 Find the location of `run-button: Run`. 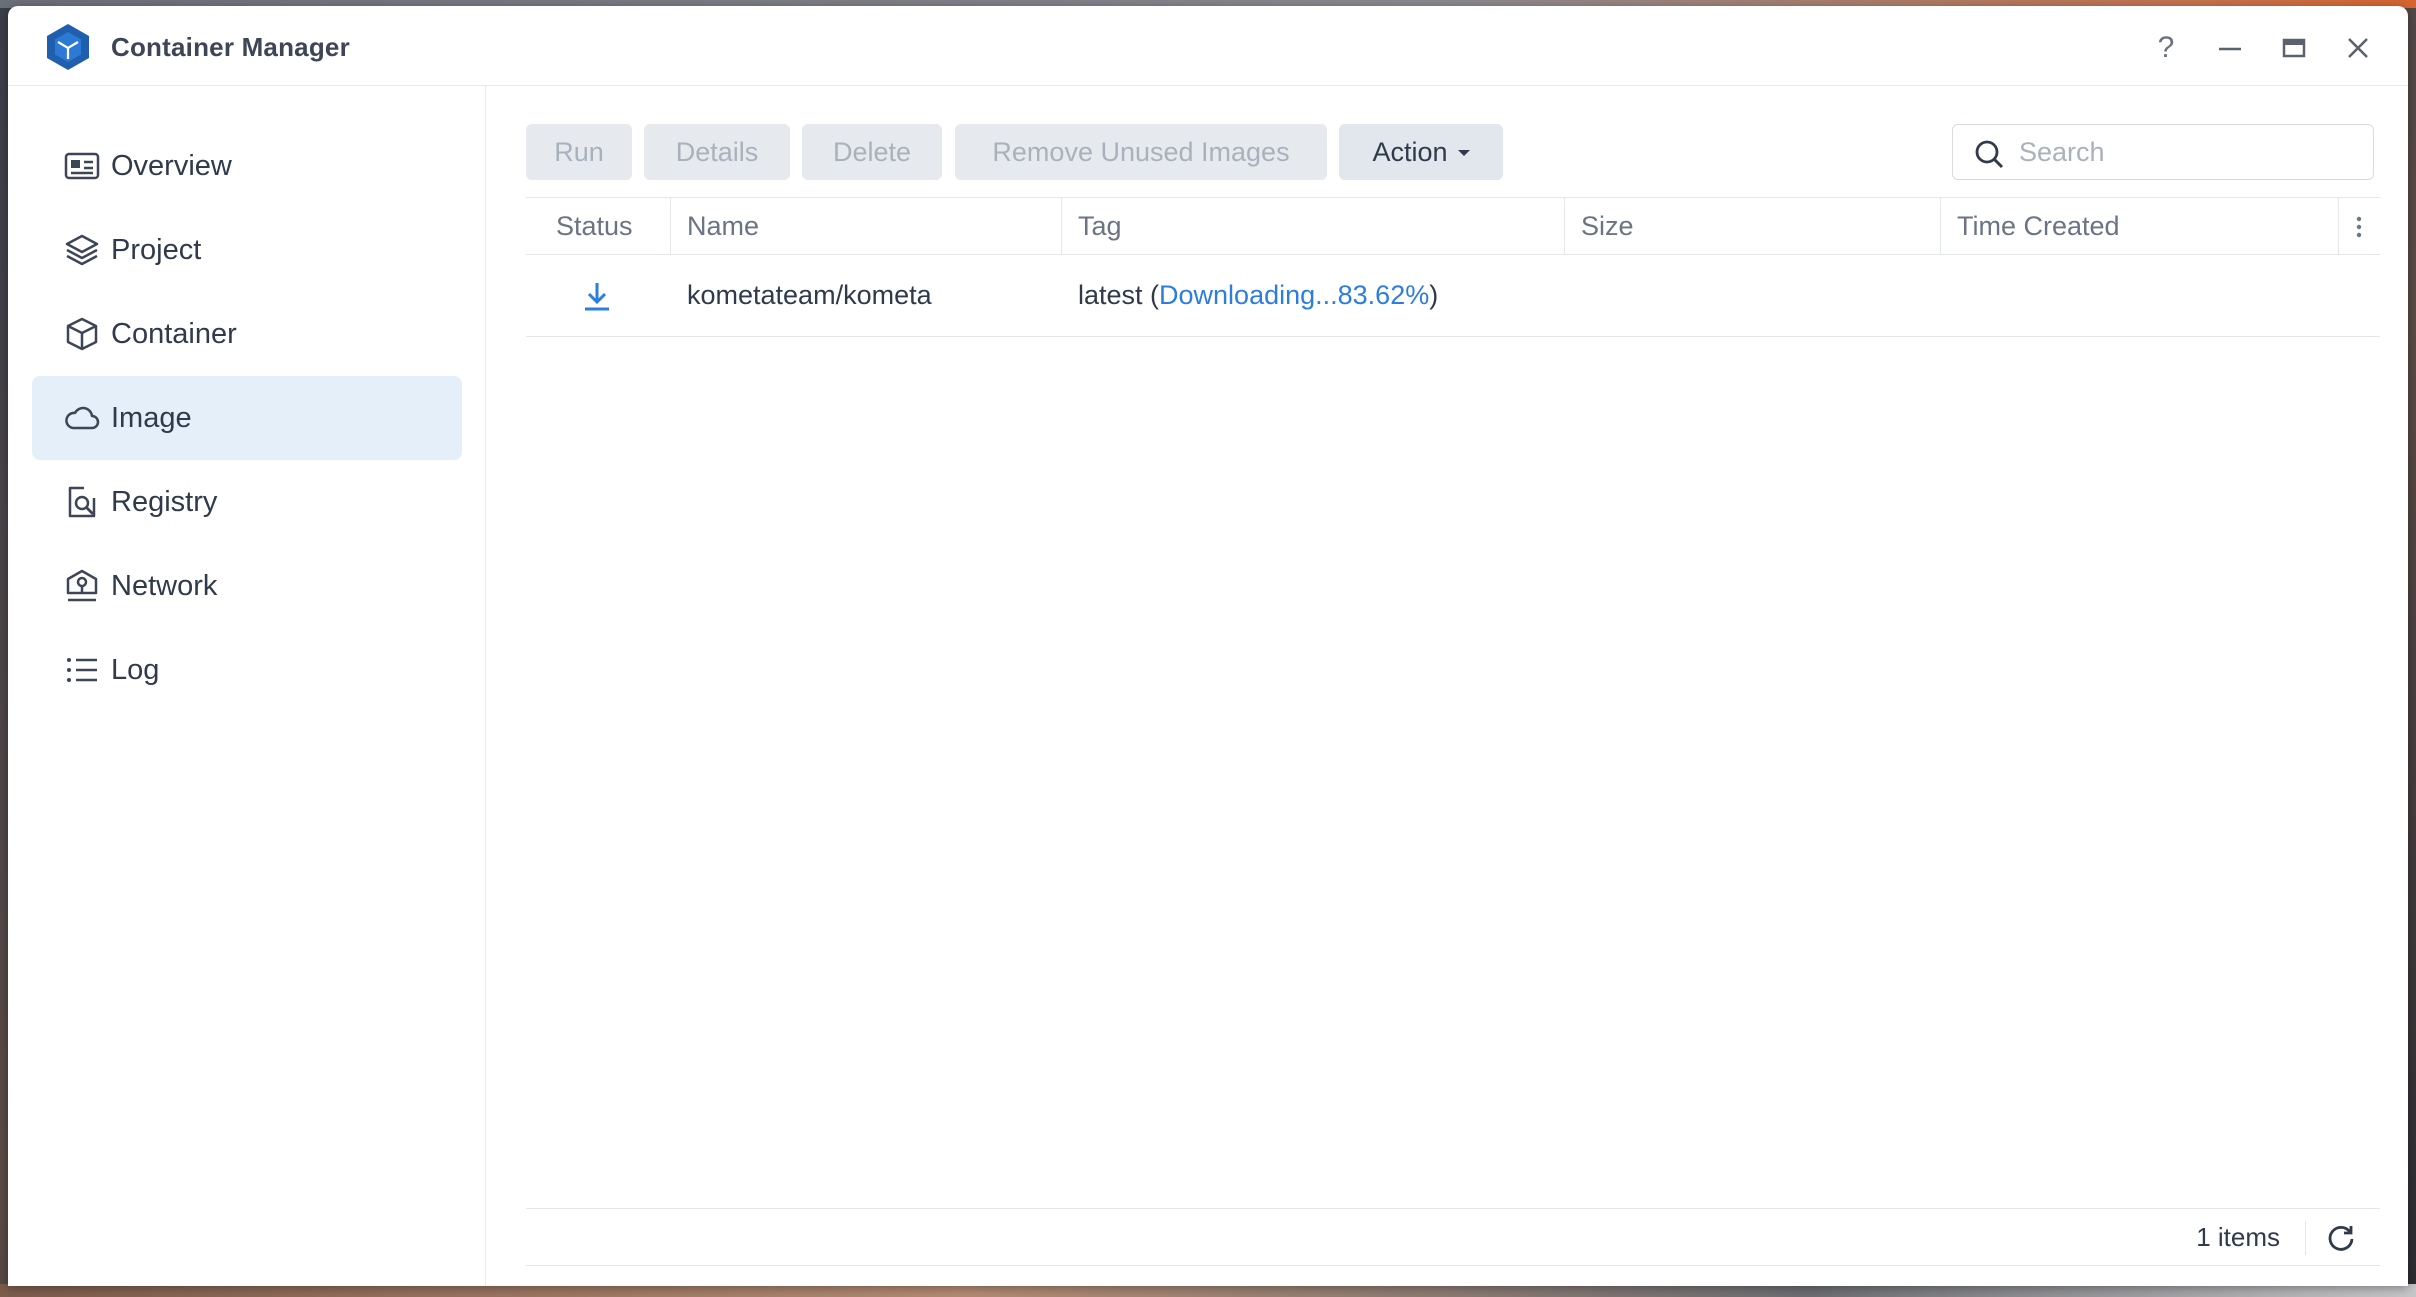

run-button: Run is located at coordinates (579, 152).